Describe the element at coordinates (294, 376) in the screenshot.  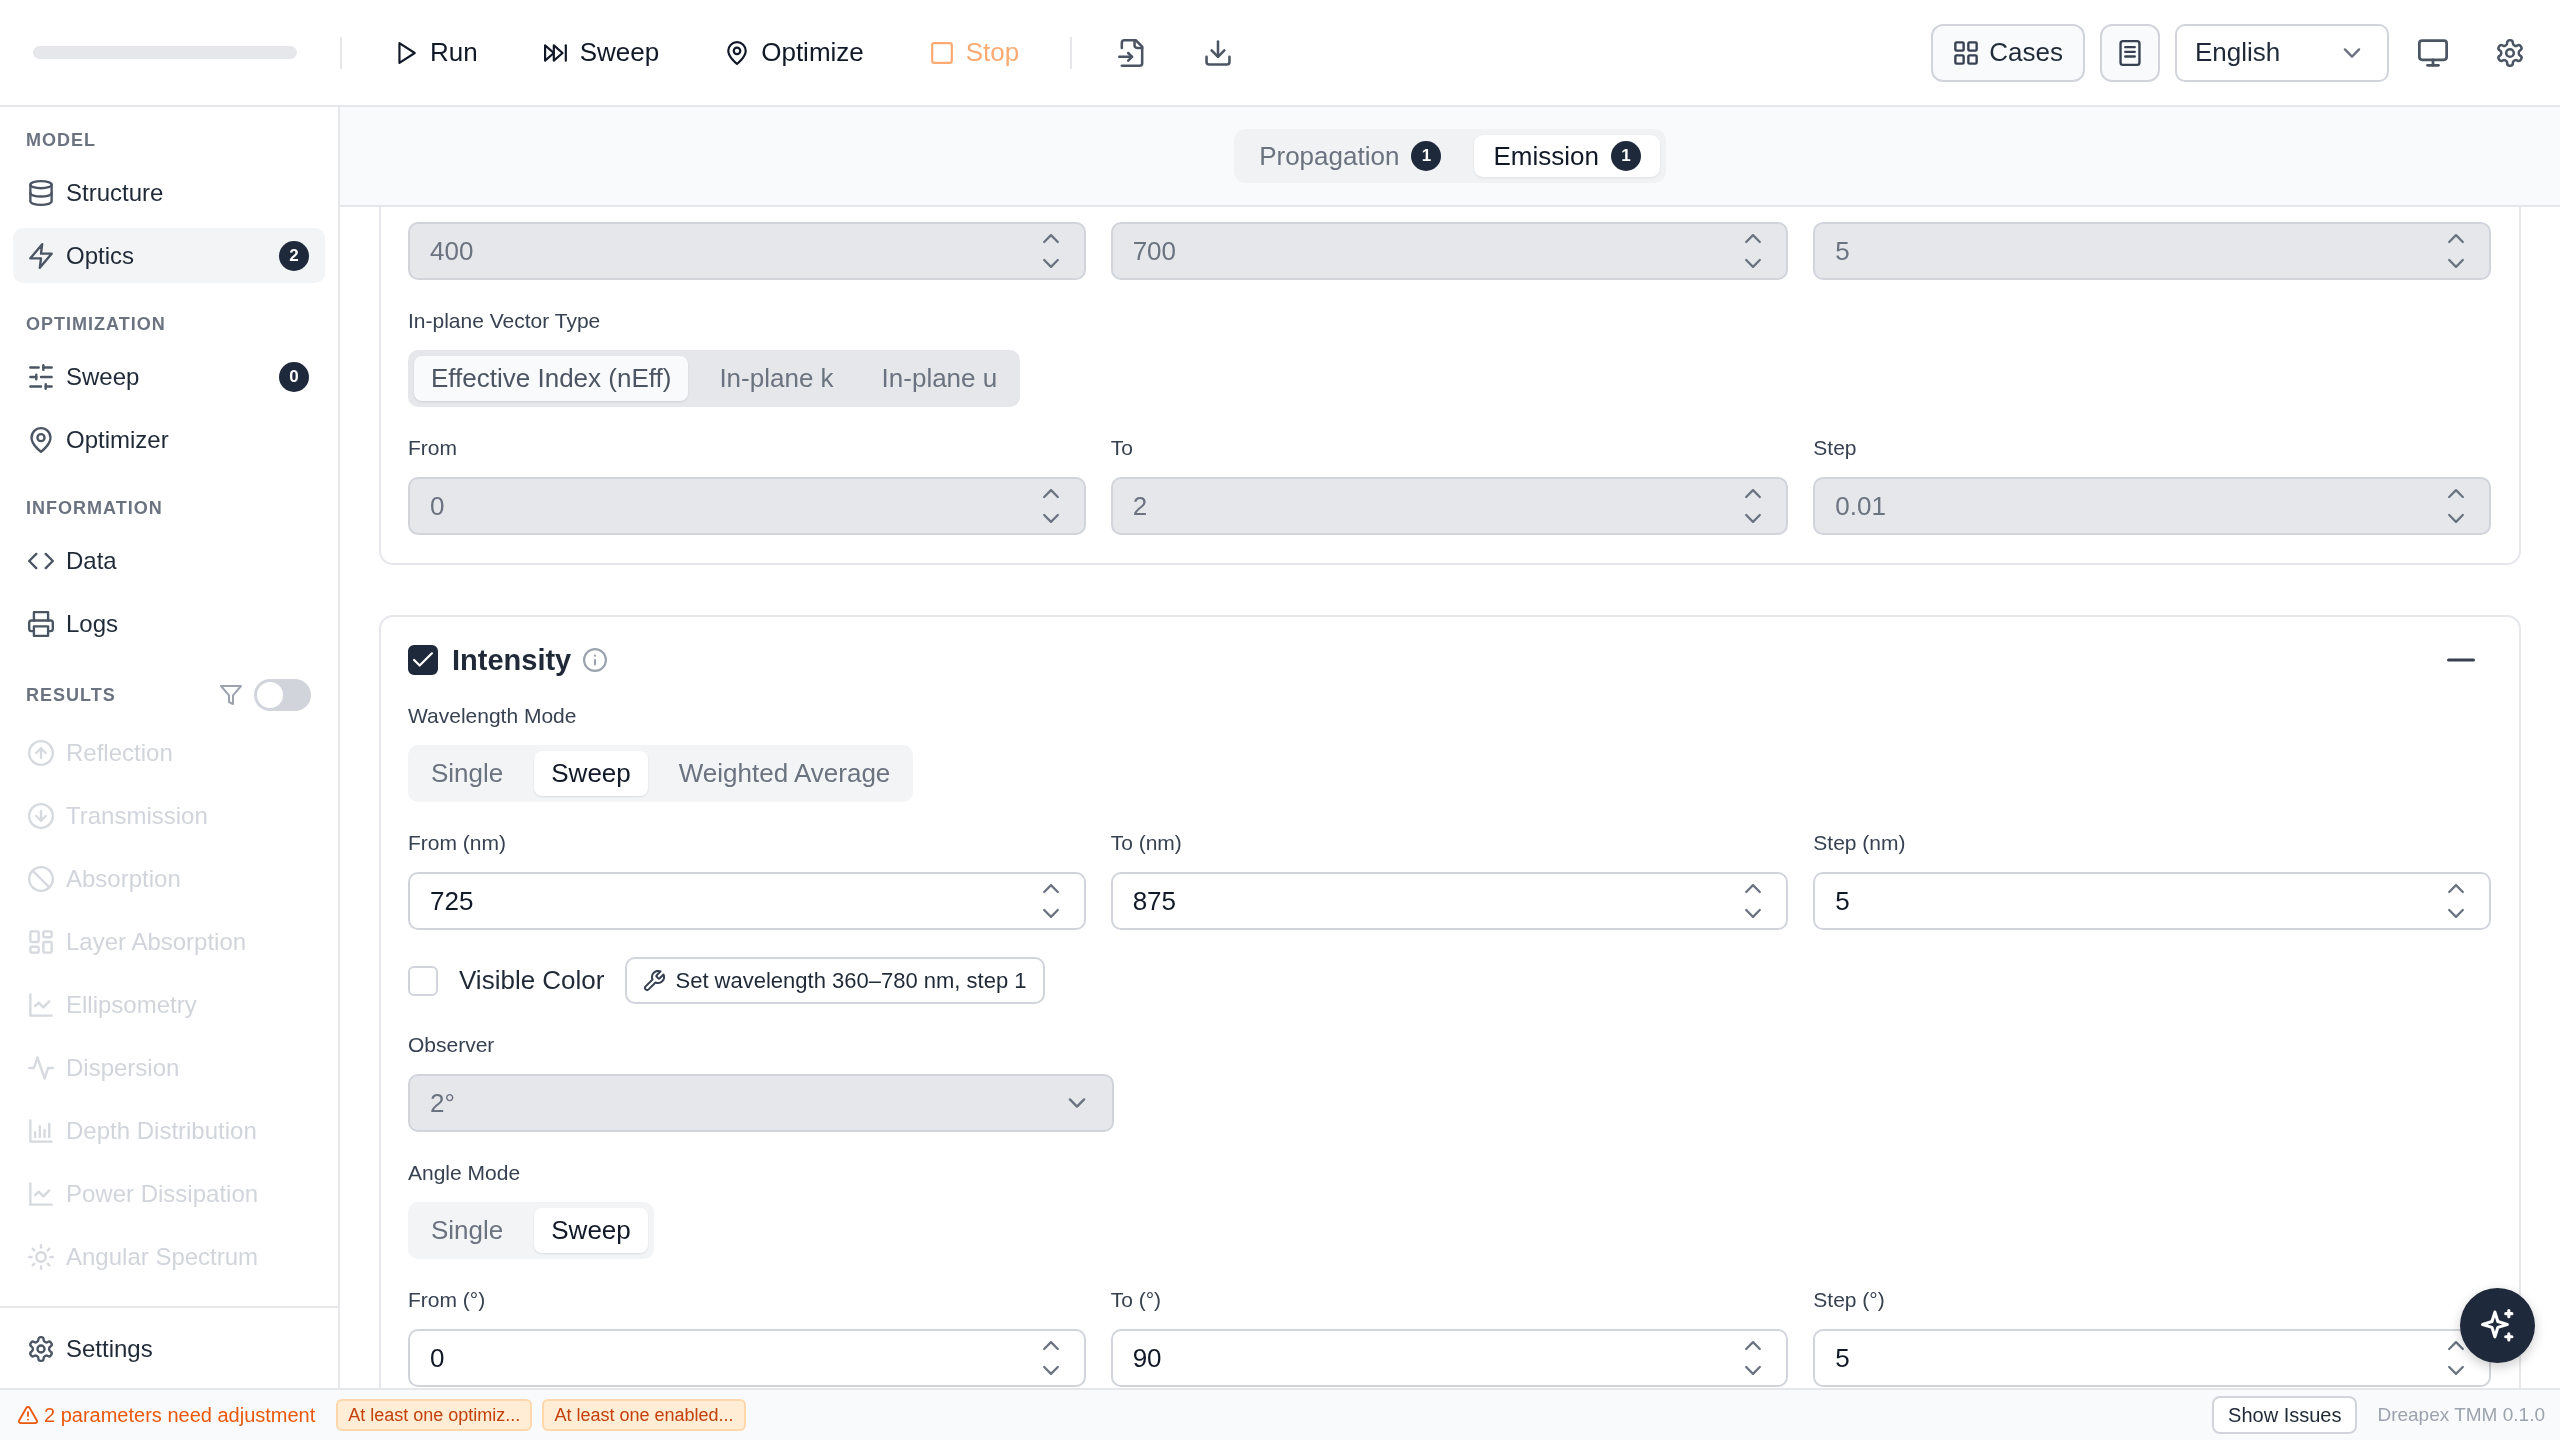
I see `count-badge: 0` at that location.